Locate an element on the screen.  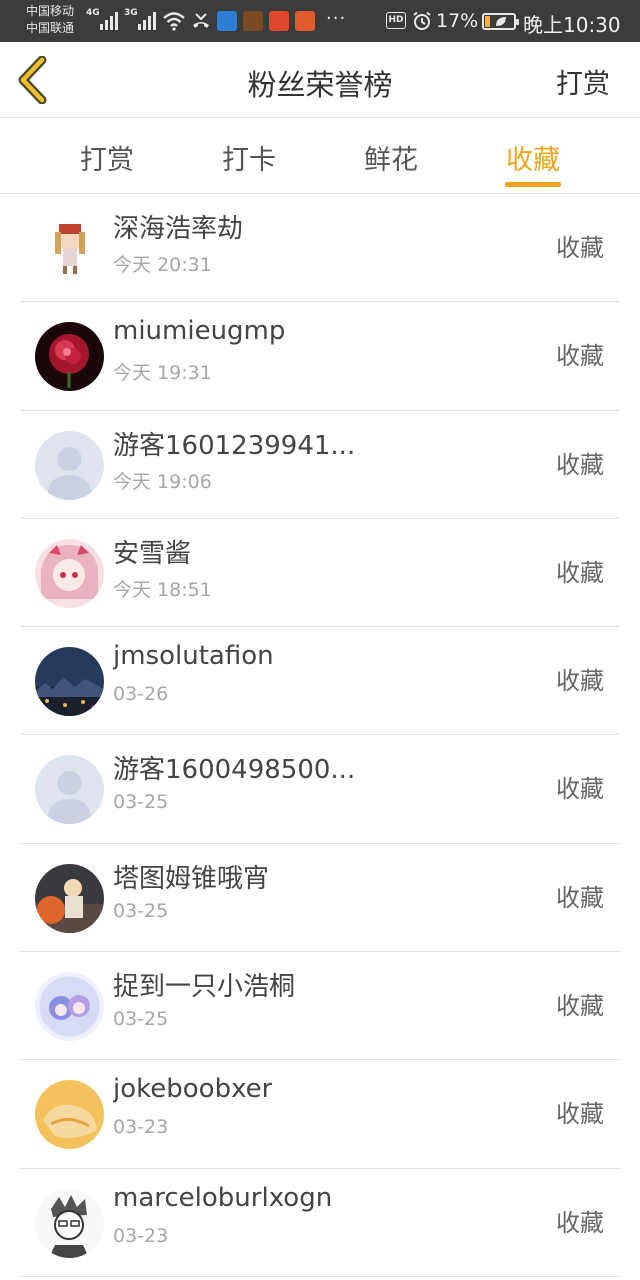
battery-icon is located at coordinates (500, 21).